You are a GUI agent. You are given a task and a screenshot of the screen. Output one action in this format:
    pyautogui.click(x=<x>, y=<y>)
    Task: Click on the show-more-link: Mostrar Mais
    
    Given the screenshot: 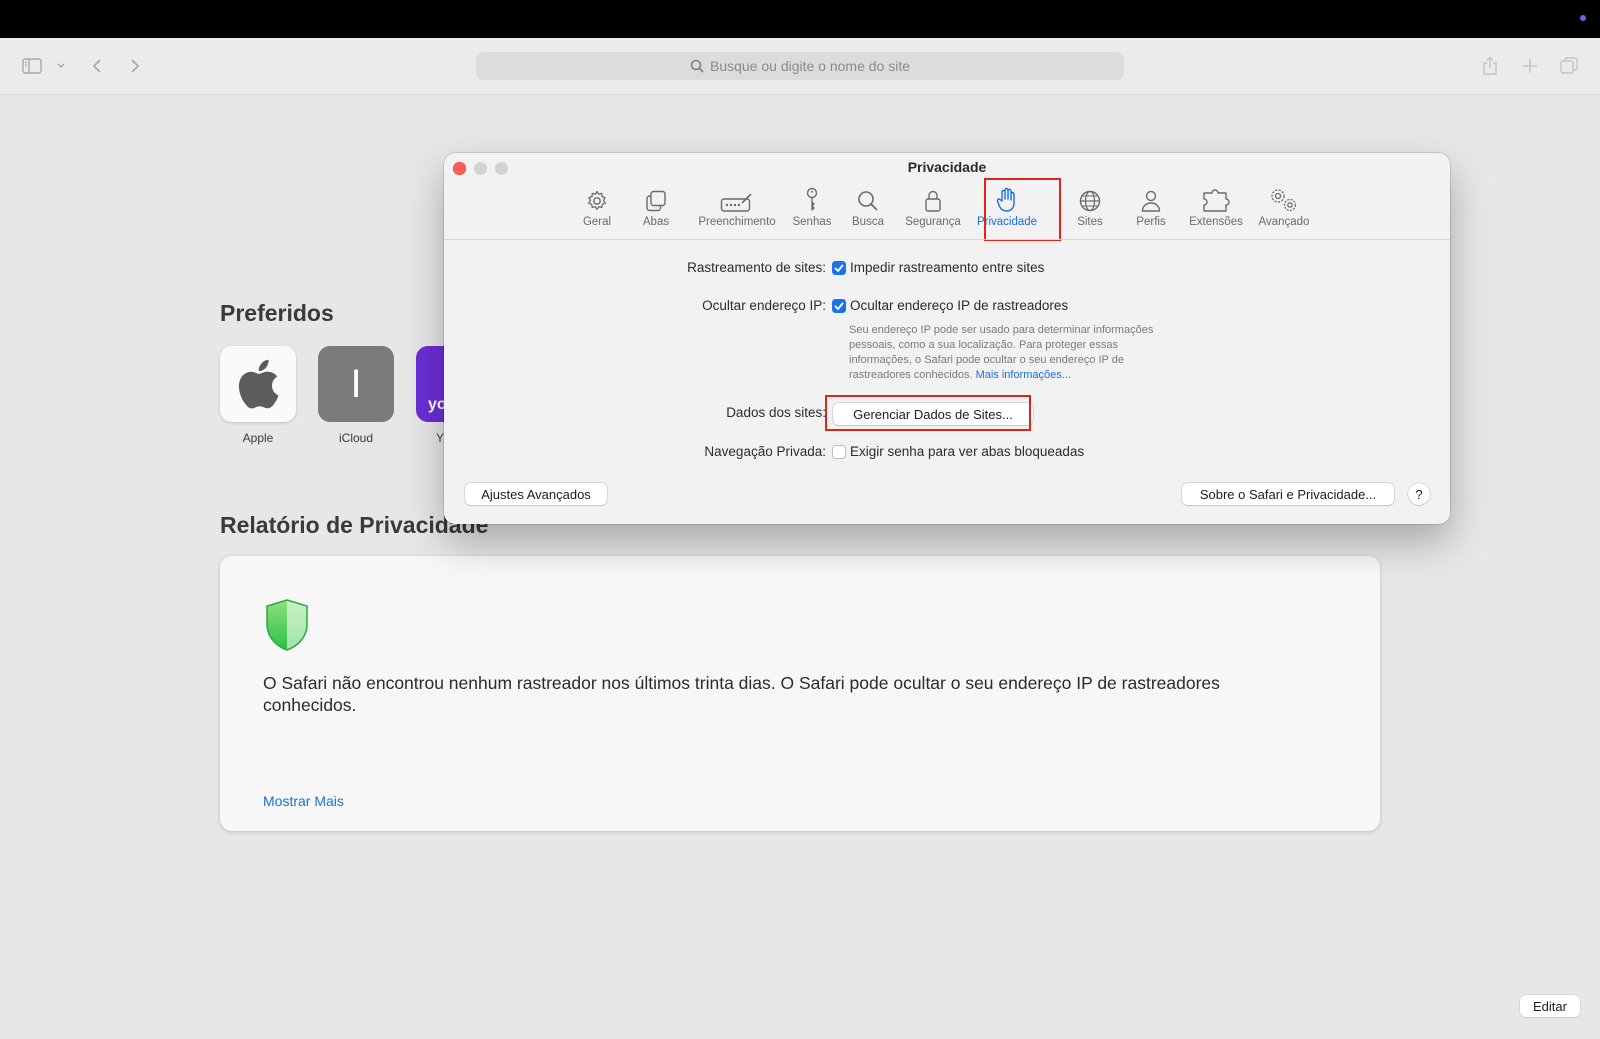 What is the action you would take?
    pyautogui.click(x=303, y=801)
    